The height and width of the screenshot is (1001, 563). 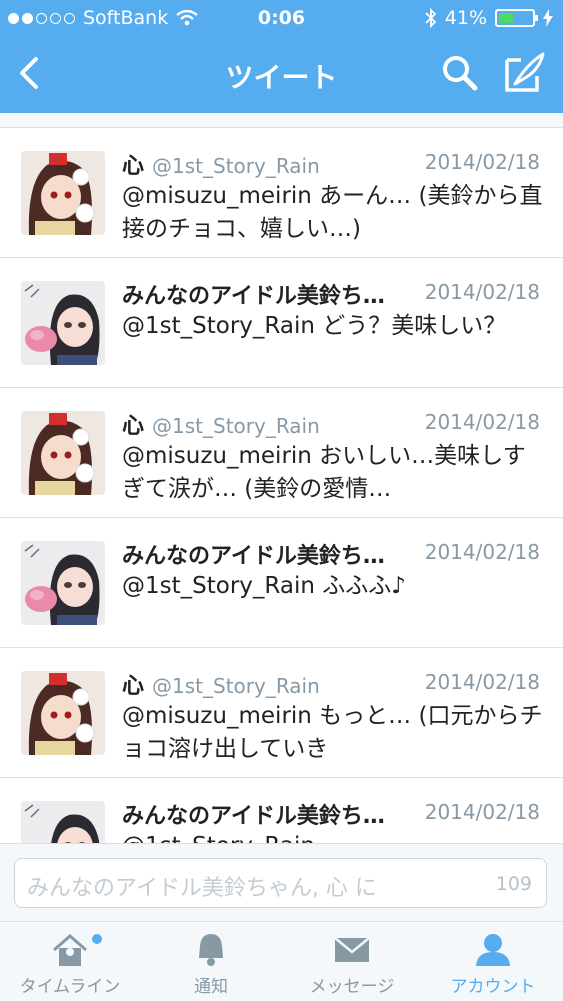 I want to click on tweet-text: @1st_Story_Rain, so click(x=334, y=837).